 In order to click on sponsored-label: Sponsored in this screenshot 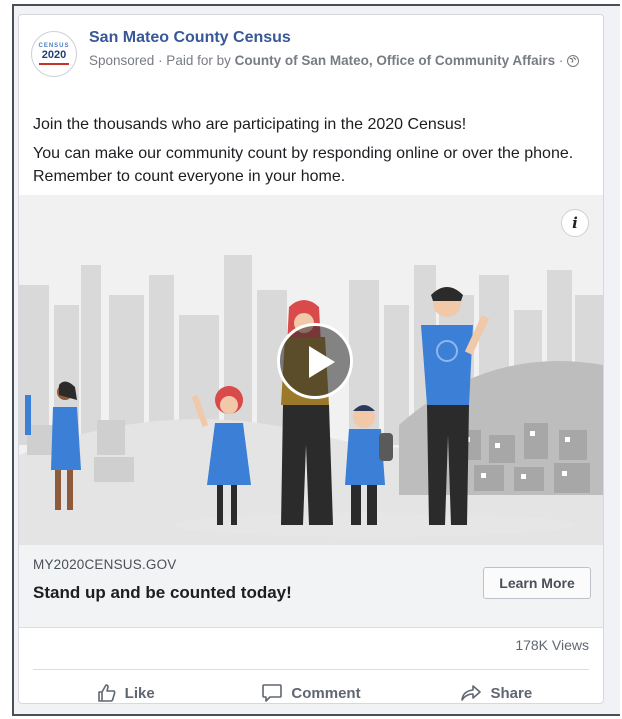, I will do `click(121, 60)`.